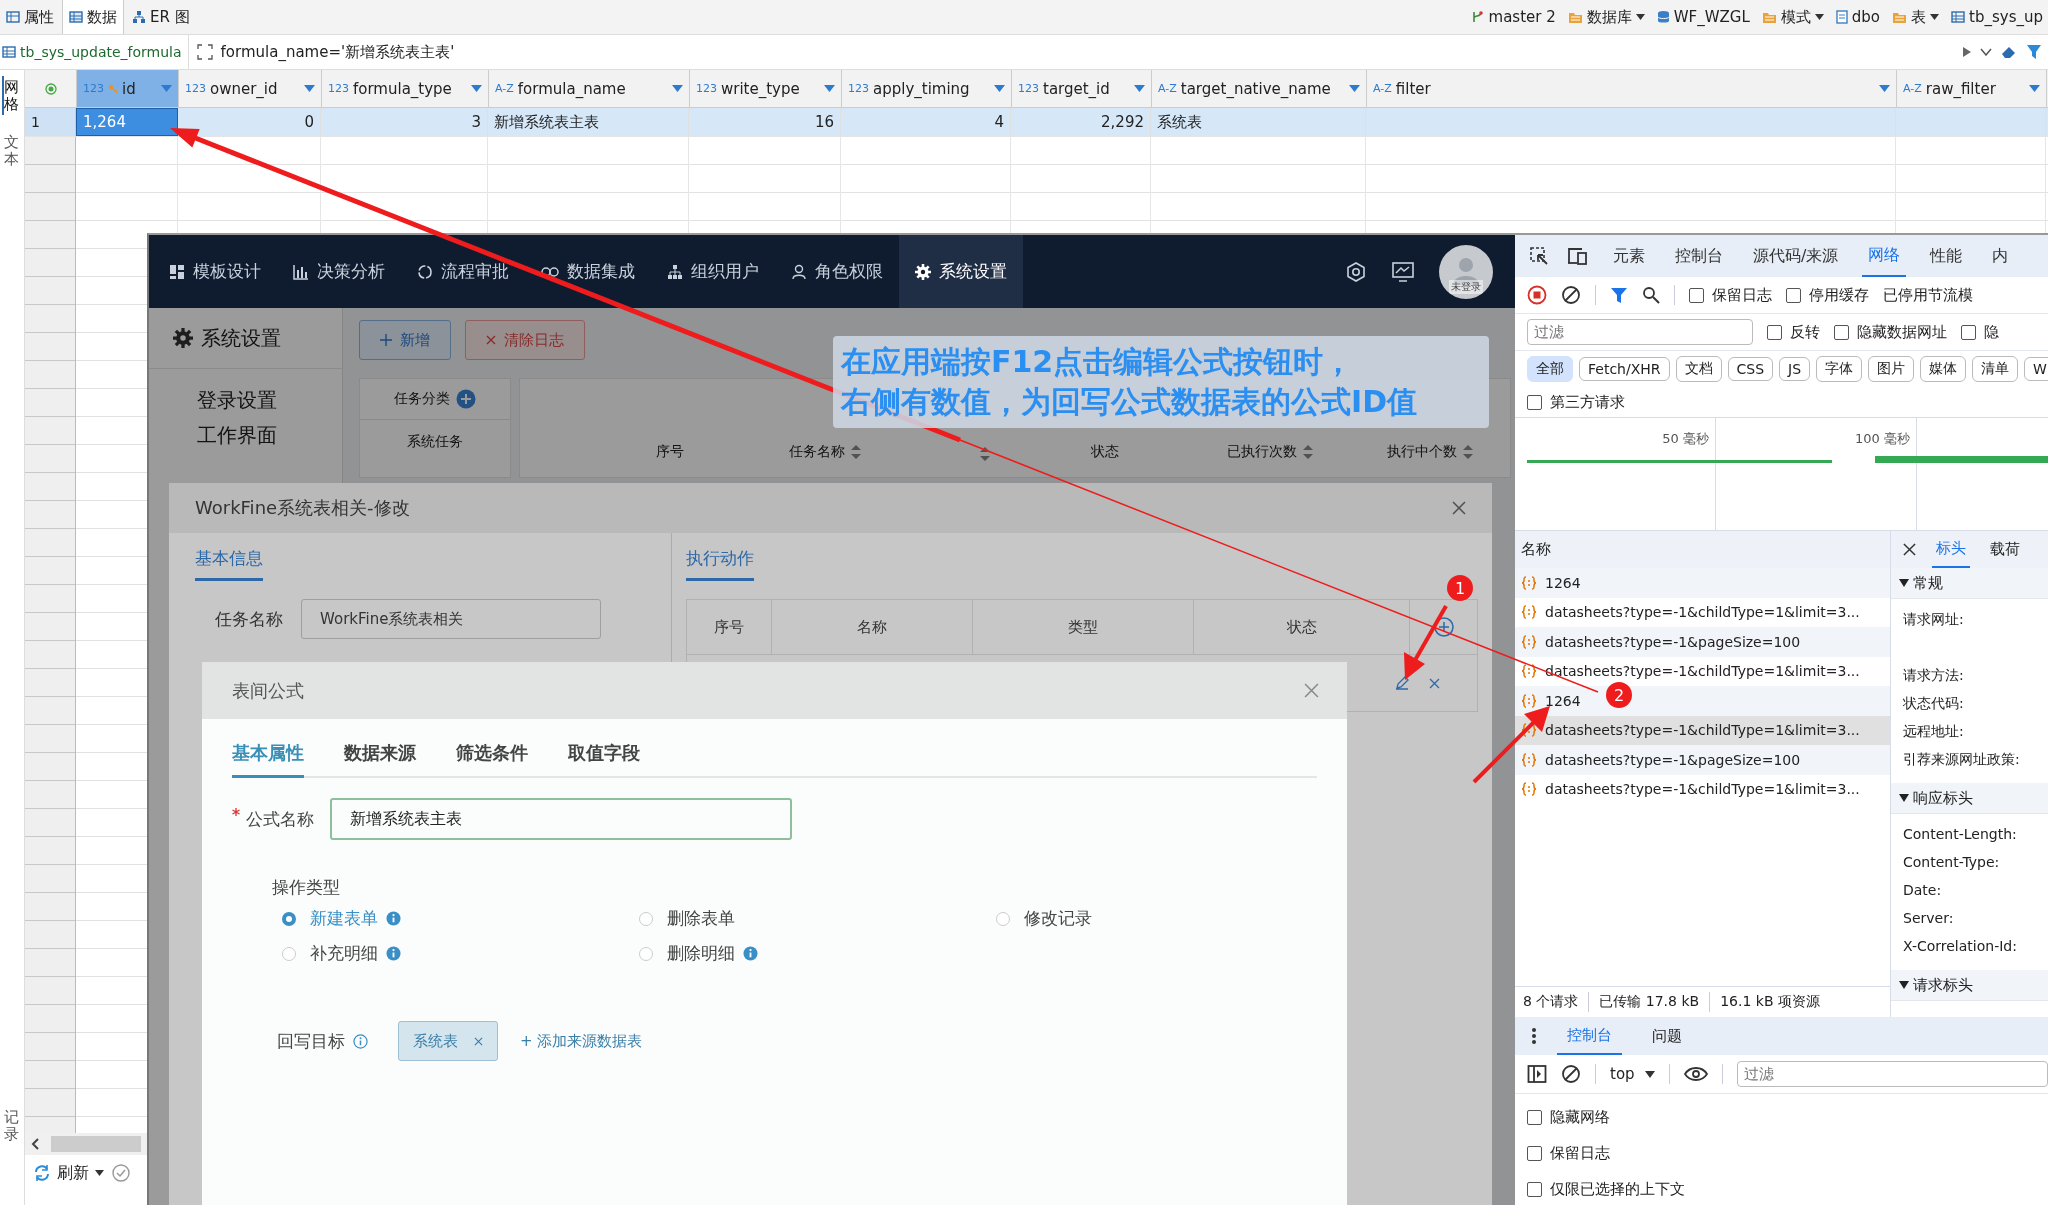 The image size is (2048, 1205). What do you see at coordinates (68, 1173) in the screenshot?
I see `refresh-button: 刷新` at bounding box center [68, 1173].